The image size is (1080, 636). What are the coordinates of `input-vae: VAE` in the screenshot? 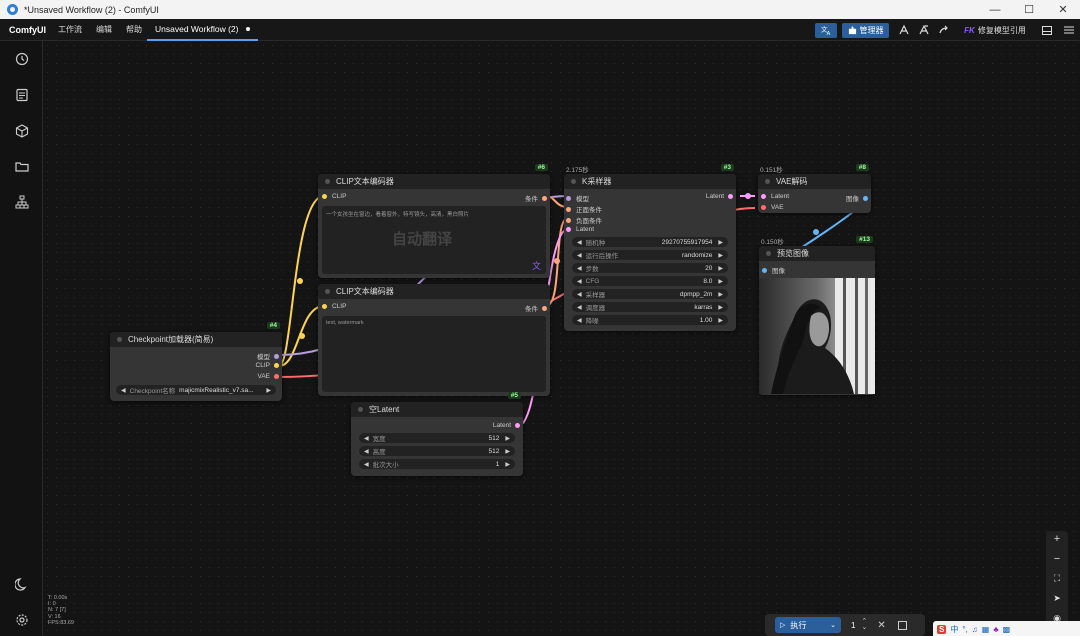 It's located at (772, 207).